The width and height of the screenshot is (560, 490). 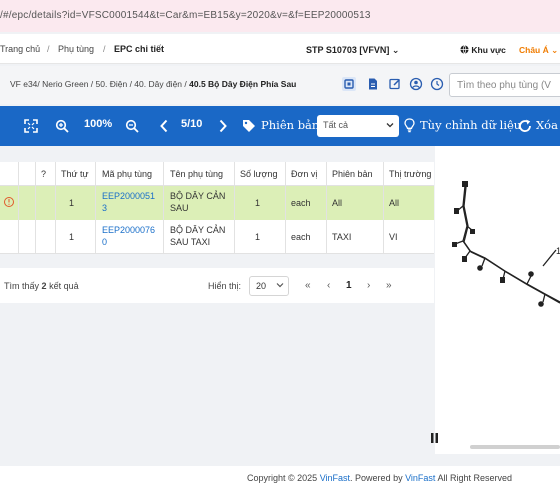 I want to click on header-quantity: Số lượng, so click(x=258, y=174).